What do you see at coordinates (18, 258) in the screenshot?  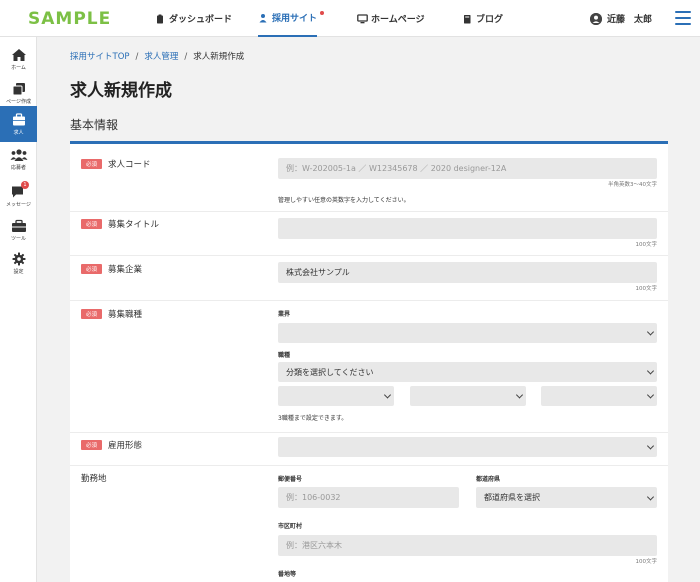 I see `gear-icon` at bounding box center [18, 258].